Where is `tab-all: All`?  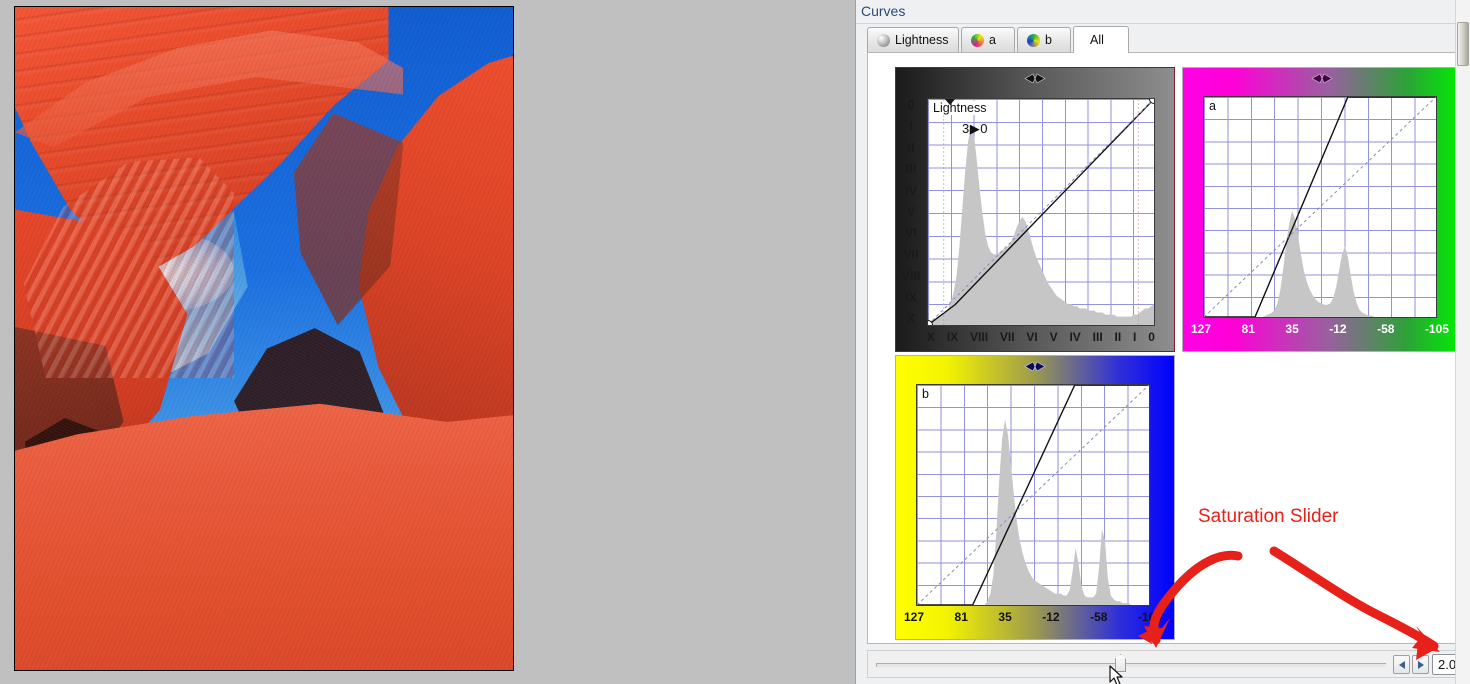 tab-all: All is located at coordinates (1101, 39).